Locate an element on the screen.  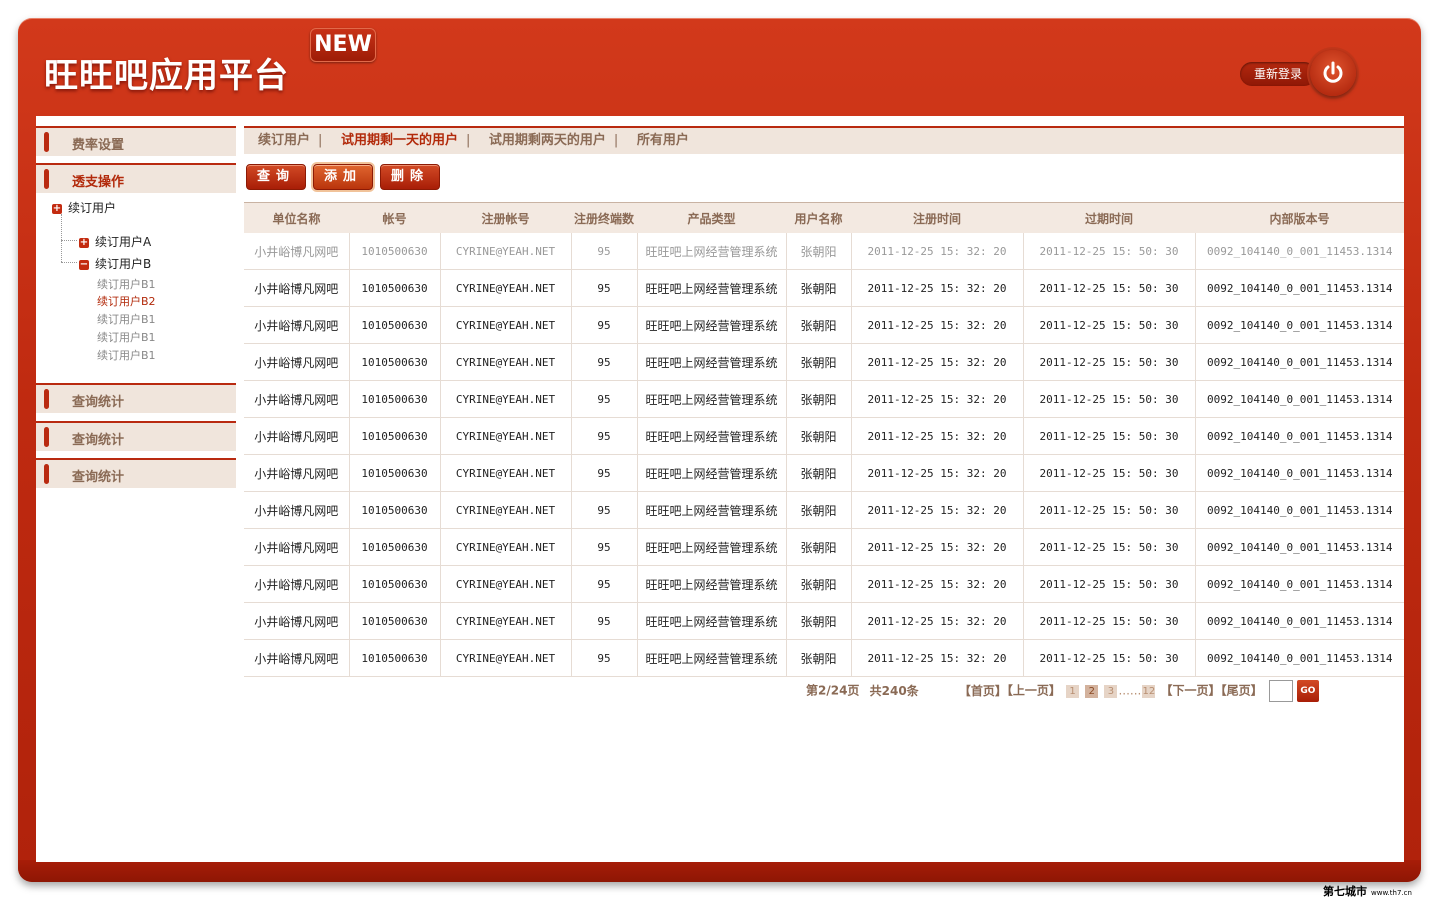
prev-page-link: 【上一页】 is located at coordinates (1034, 691).